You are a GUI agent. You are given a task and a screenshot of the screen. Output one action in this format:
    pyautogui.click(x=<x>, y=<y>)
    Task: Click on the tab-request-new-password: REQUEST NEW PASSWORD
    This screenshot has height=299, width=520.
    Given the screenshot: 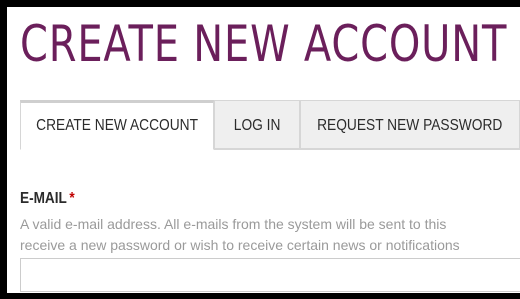 What is the action you would take?
    pyautogui.click(x=410, y=124)
    